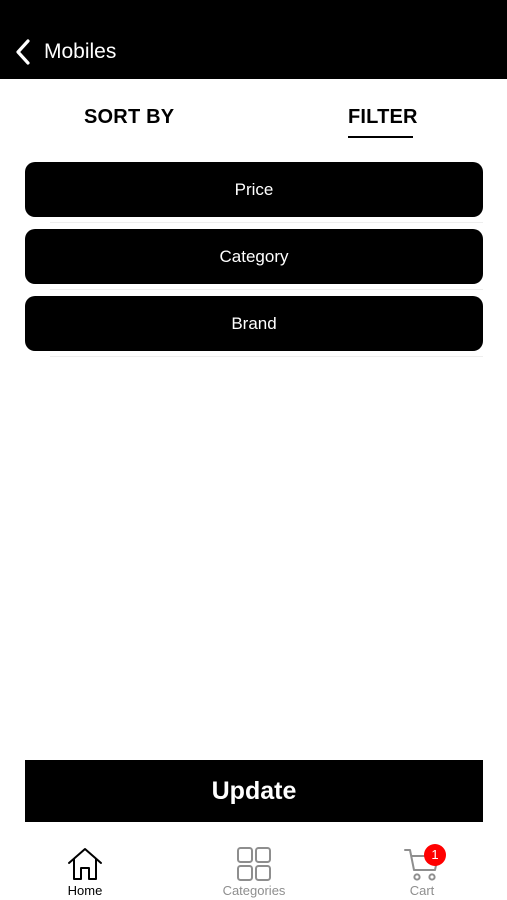  I want to click on filter-price-button: Price, so click(254, 189).